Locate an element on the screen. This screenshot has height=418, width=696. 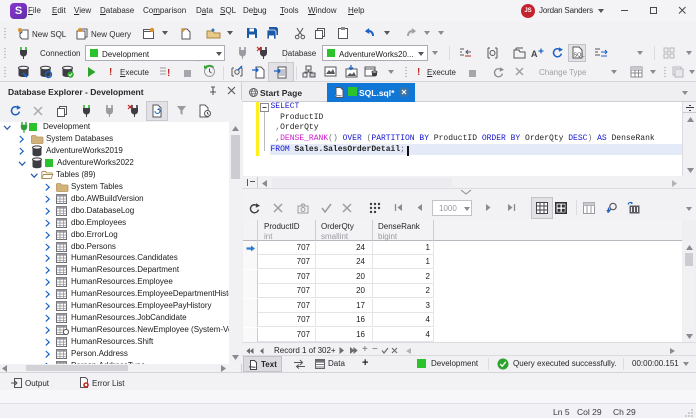
svg-text: A is located at coordinates (534, 54).